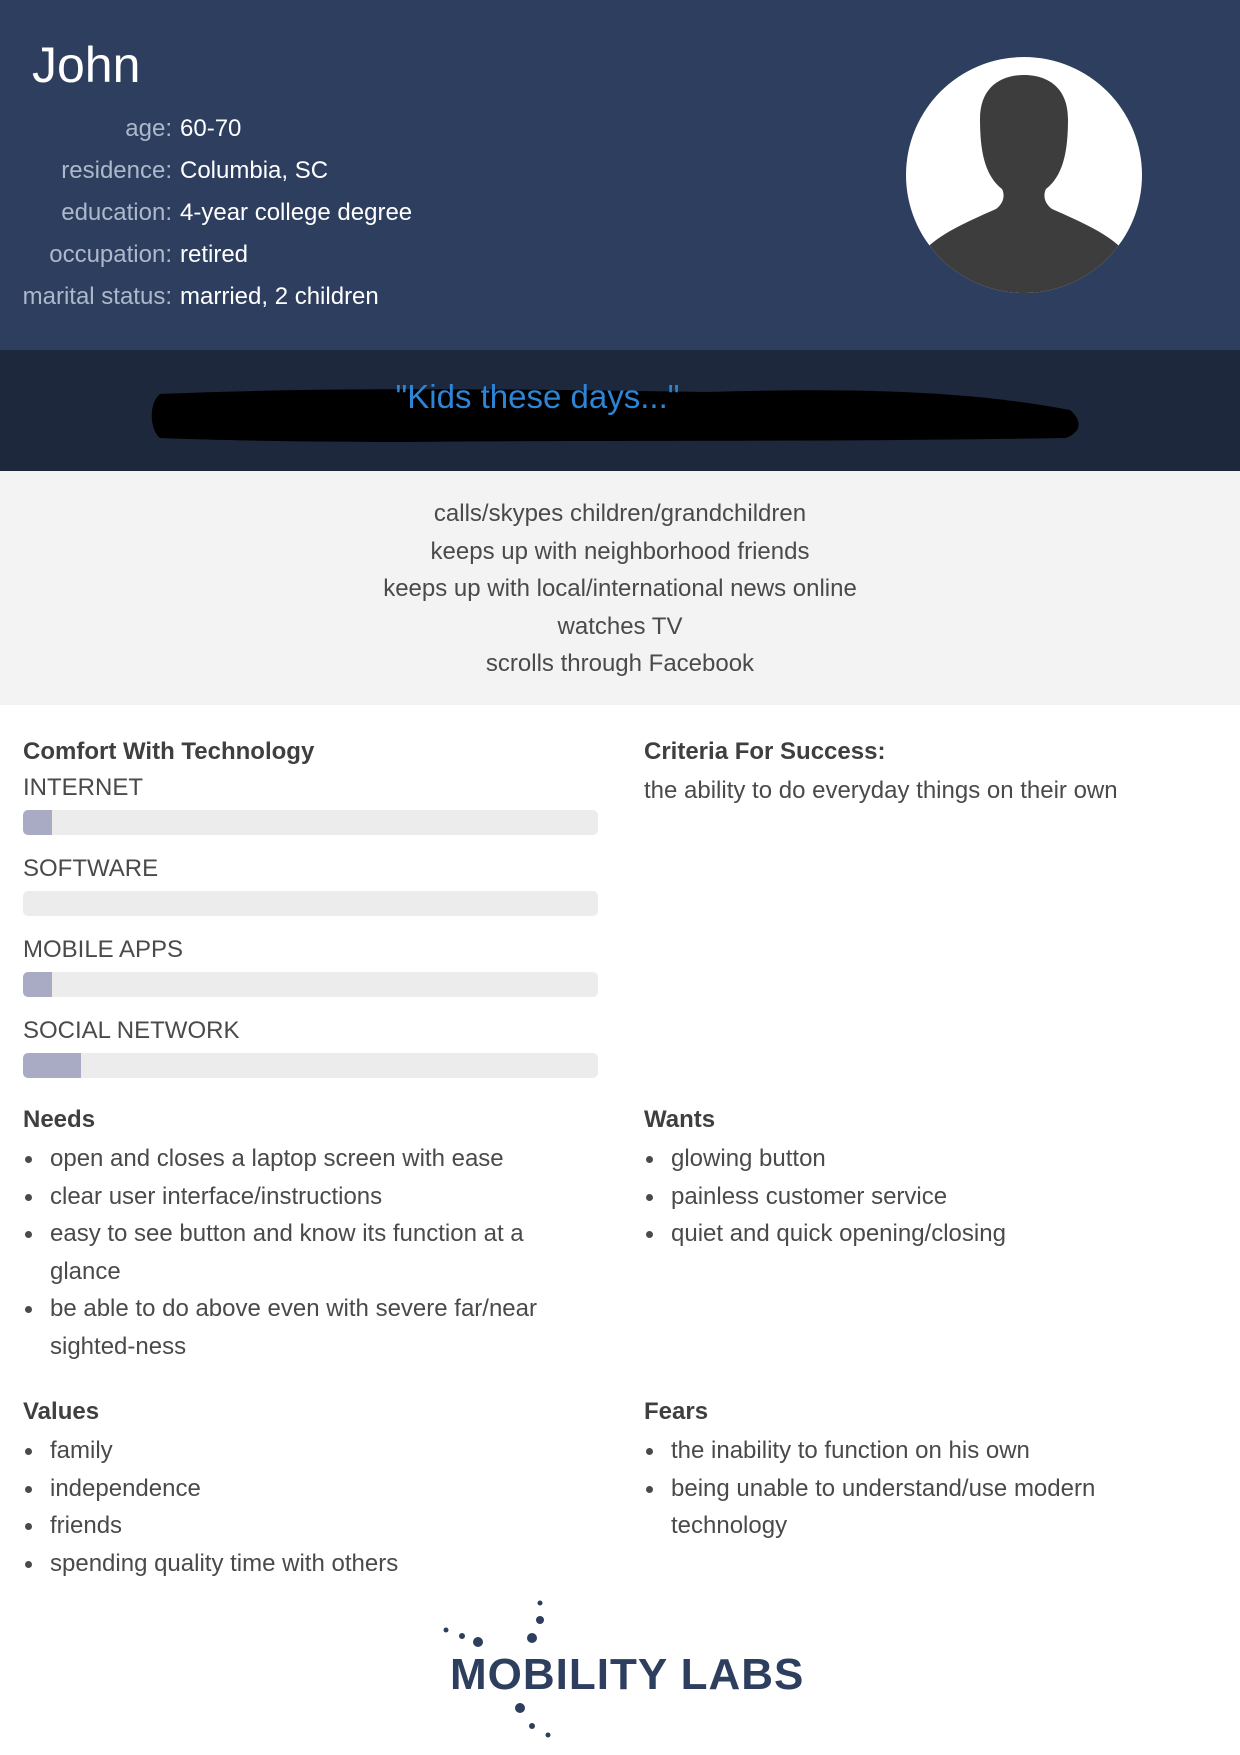  What do you see at coordinates (110, 254) in the screenshot?
I see `fact-label: occupation:` at bounding box center [110, 254].